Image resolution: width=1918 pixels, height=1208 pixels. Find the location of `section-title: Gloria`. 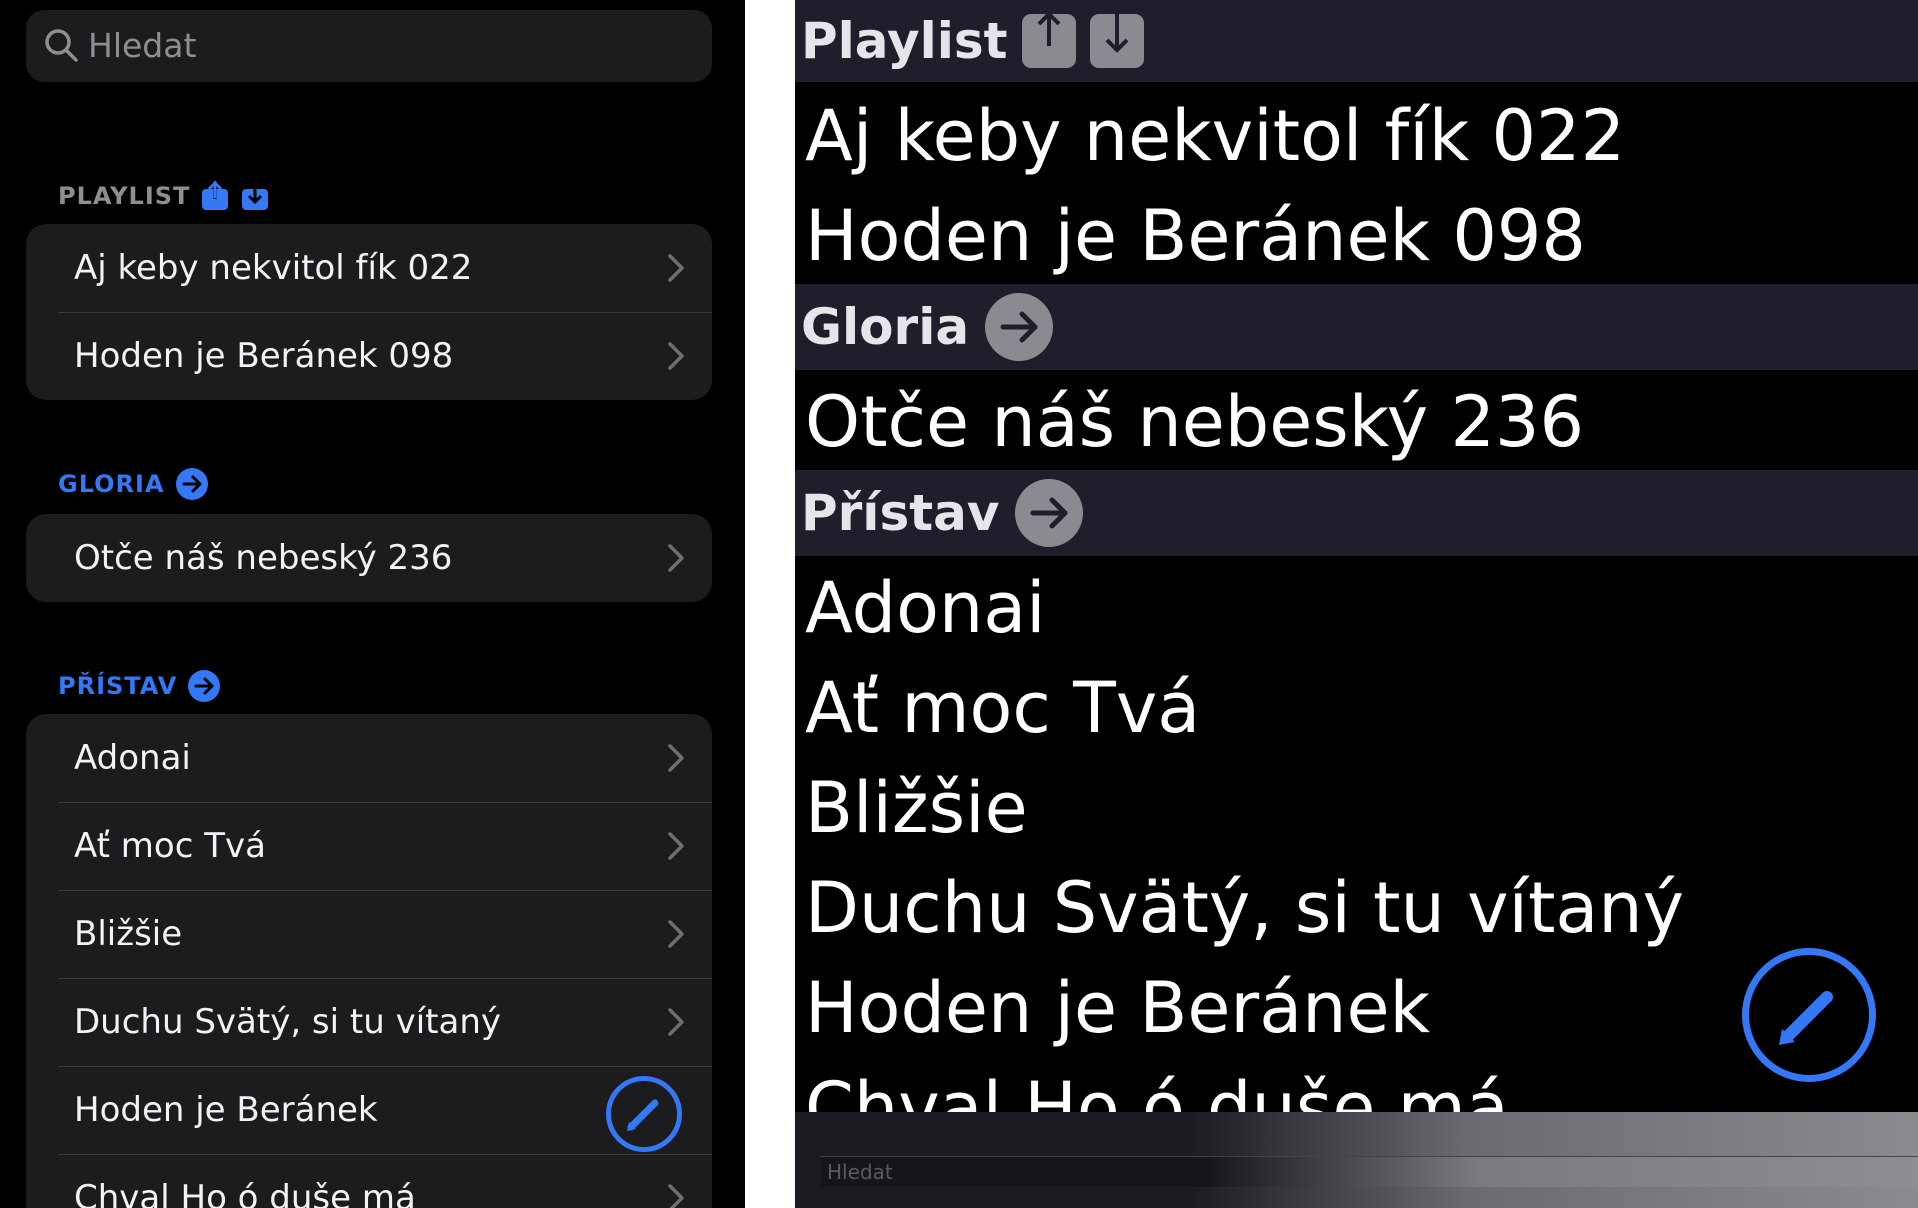

section-title: Gloria is located at coordinates (885, 327).